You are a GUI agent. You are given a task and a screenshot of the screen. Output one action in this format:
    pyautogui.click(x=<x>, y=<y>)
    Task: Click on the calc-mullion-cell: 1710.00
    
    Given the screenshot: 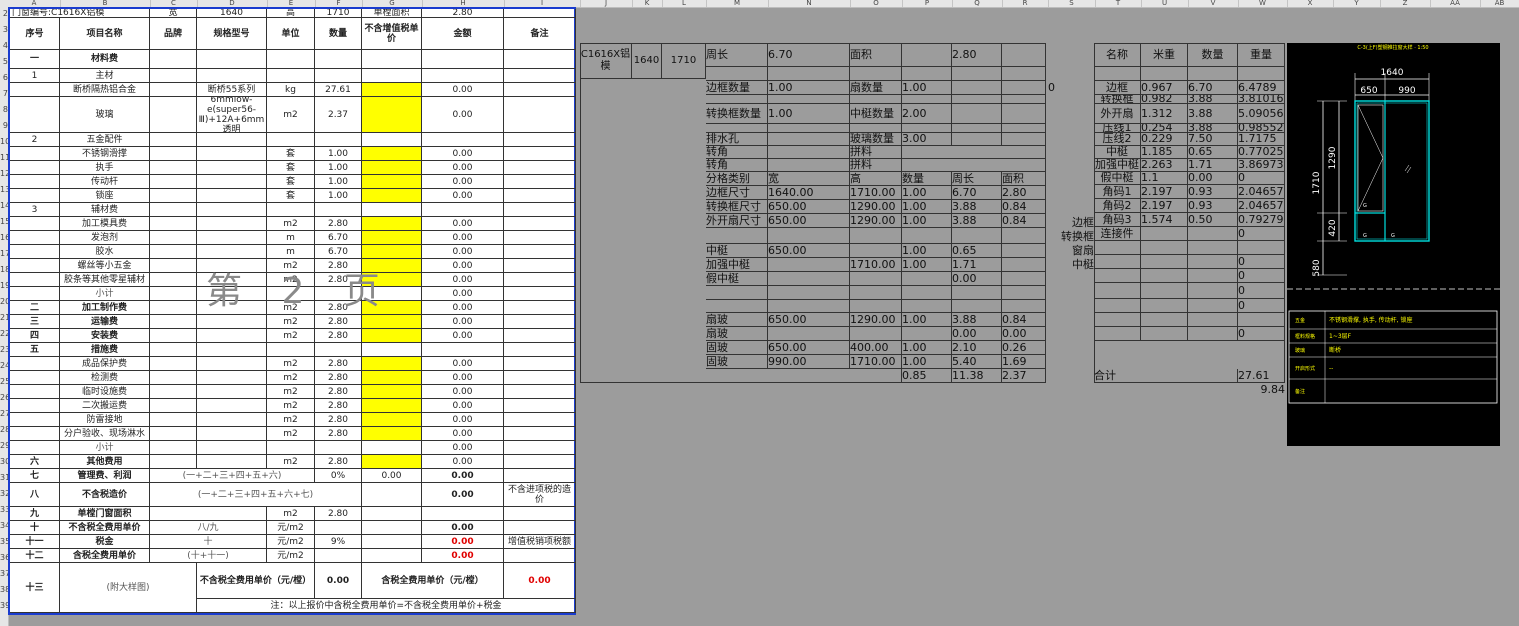 What is the action you would take?
    pyautogui.click(x=876, y=265)
    